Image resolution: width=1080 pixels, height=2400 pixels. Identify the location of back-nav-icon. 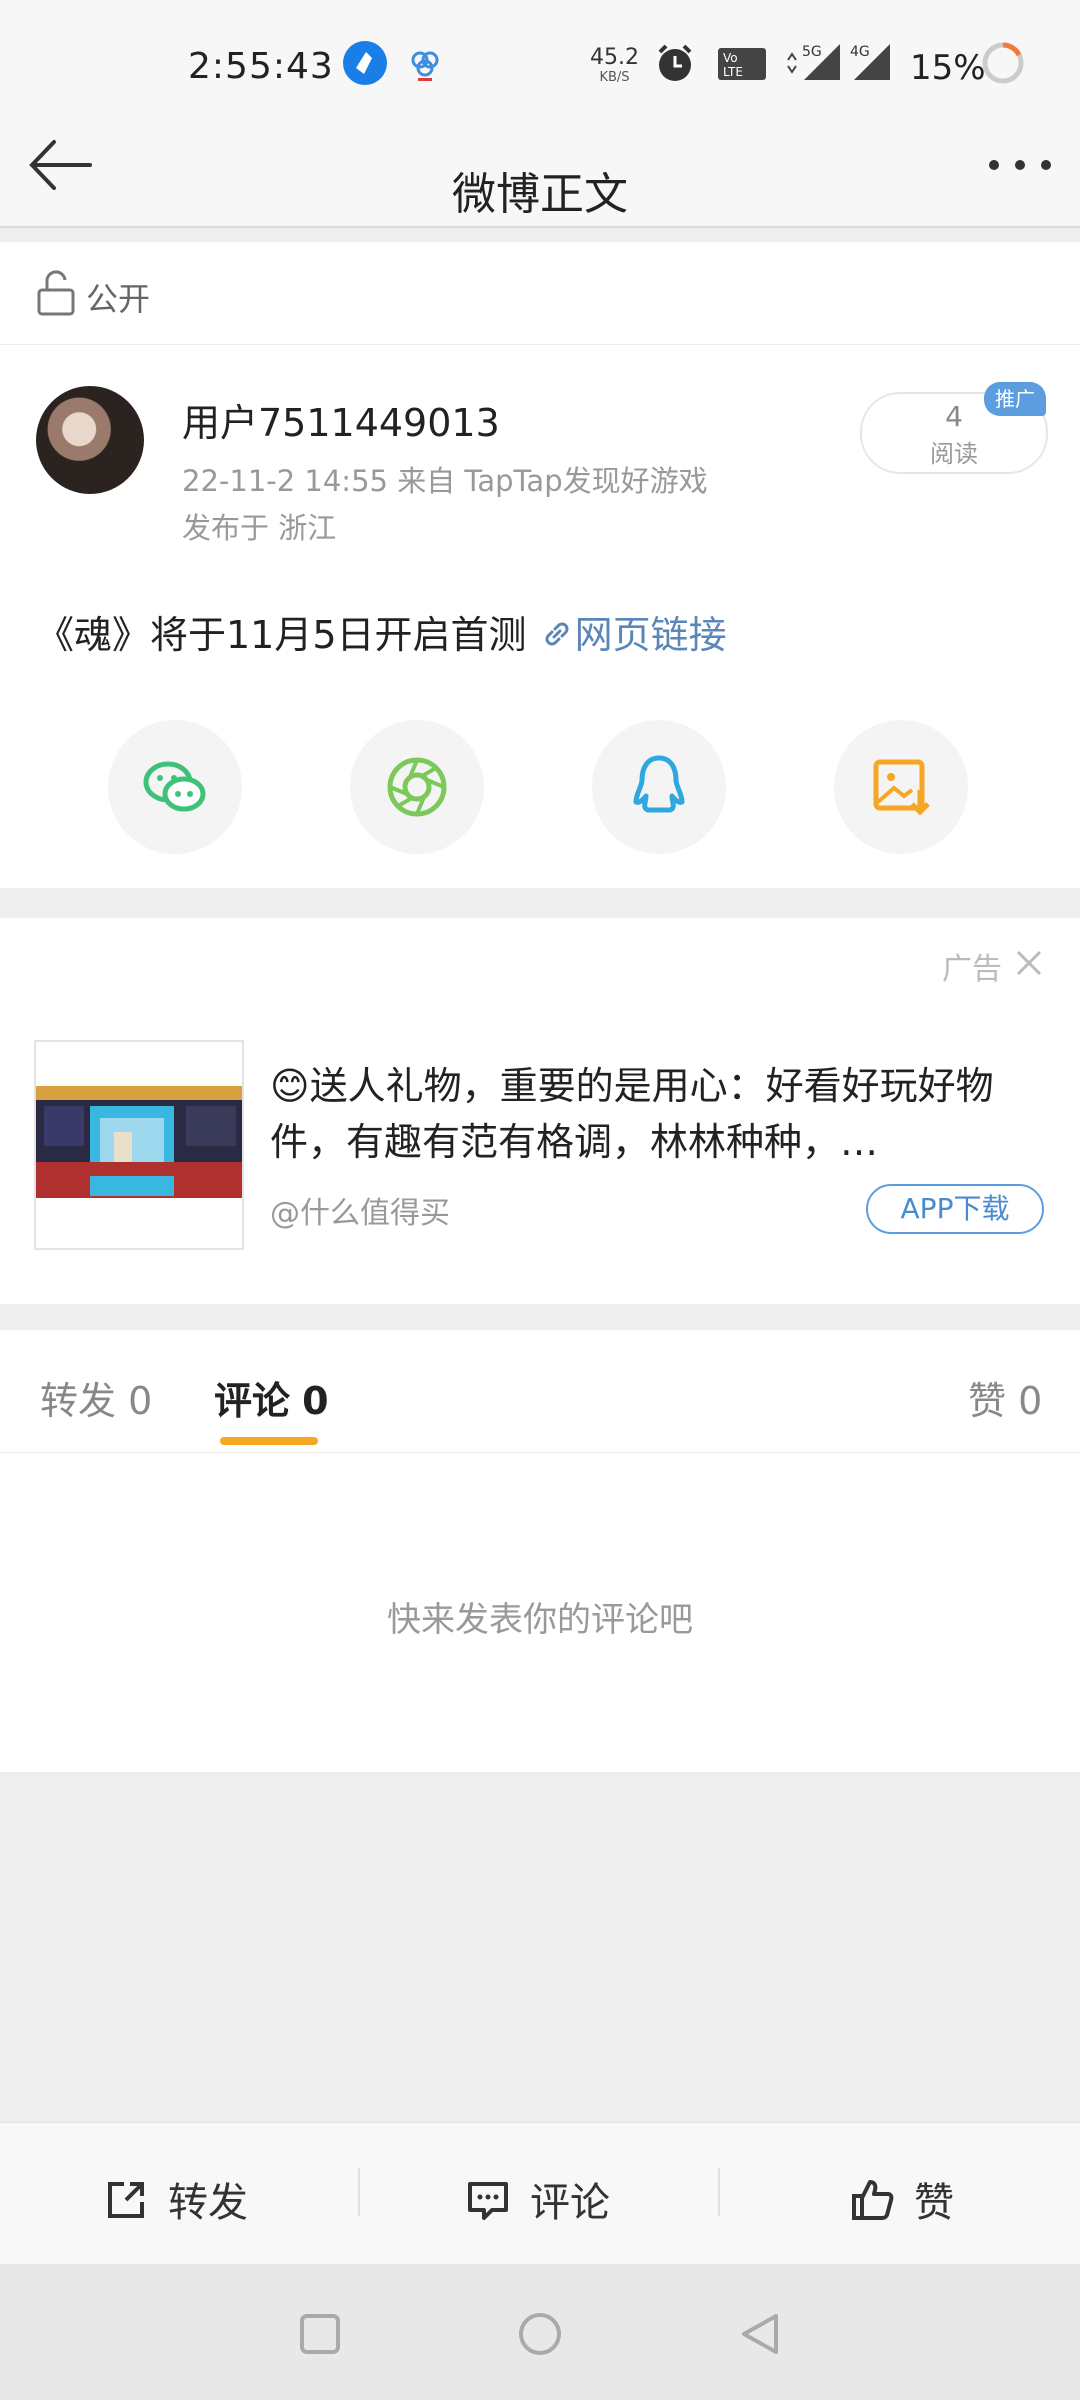
(760, 2334).